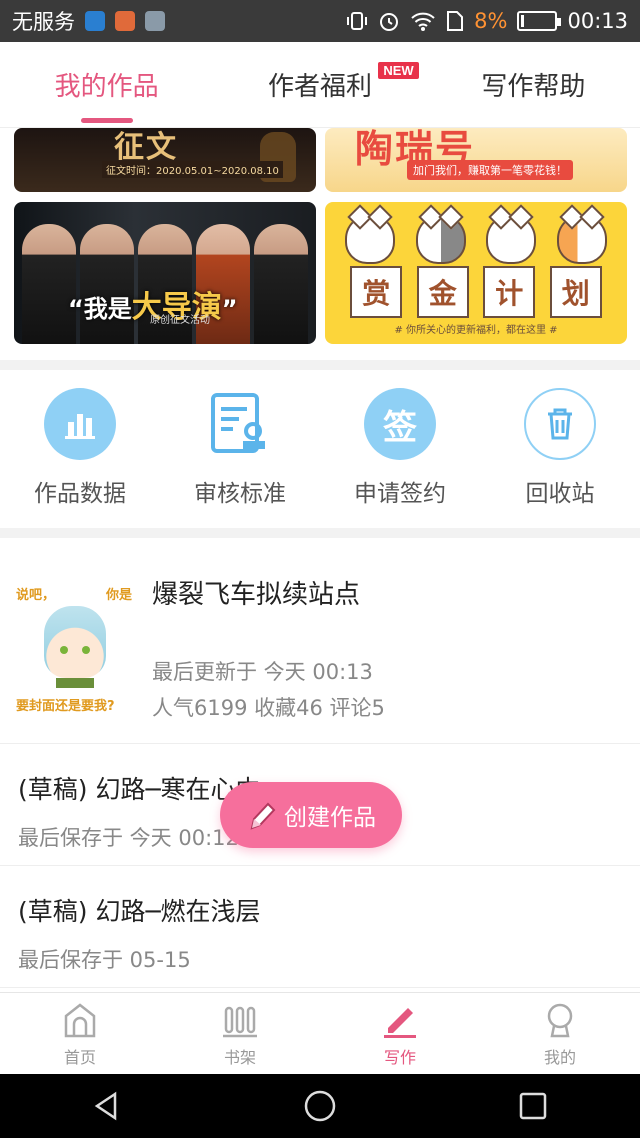  Describe the element at coordinates (80, 1019) in the screenshot. I see `home-icon` at that location.